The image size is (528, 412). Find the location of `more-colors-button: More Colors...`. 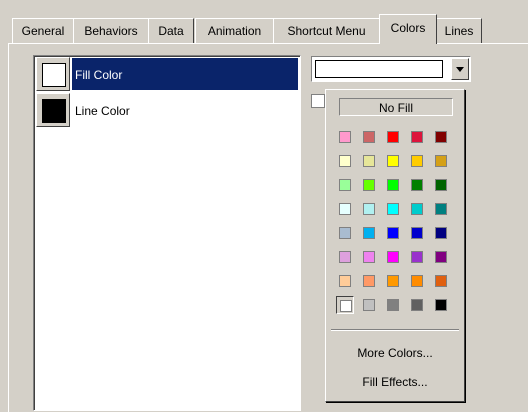

more-colors-button: More Colors... is located at coordinates (395, 353).